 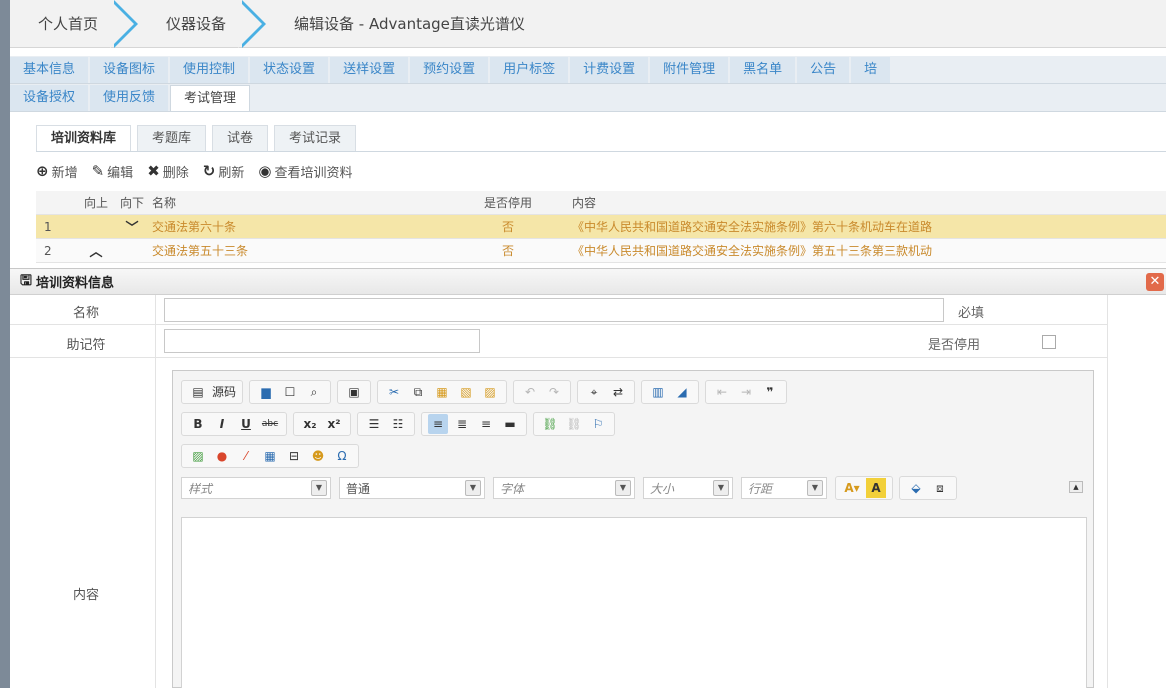 I want to click on size-combo: 大小 ▼, so click(x=688, y=488).